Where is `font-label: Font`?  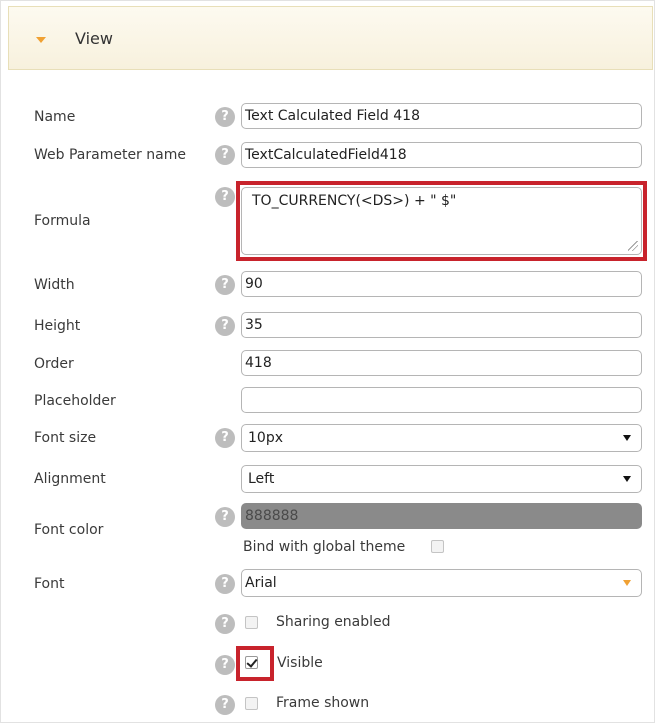
font-label: Font is located at coordinates (49, 584).